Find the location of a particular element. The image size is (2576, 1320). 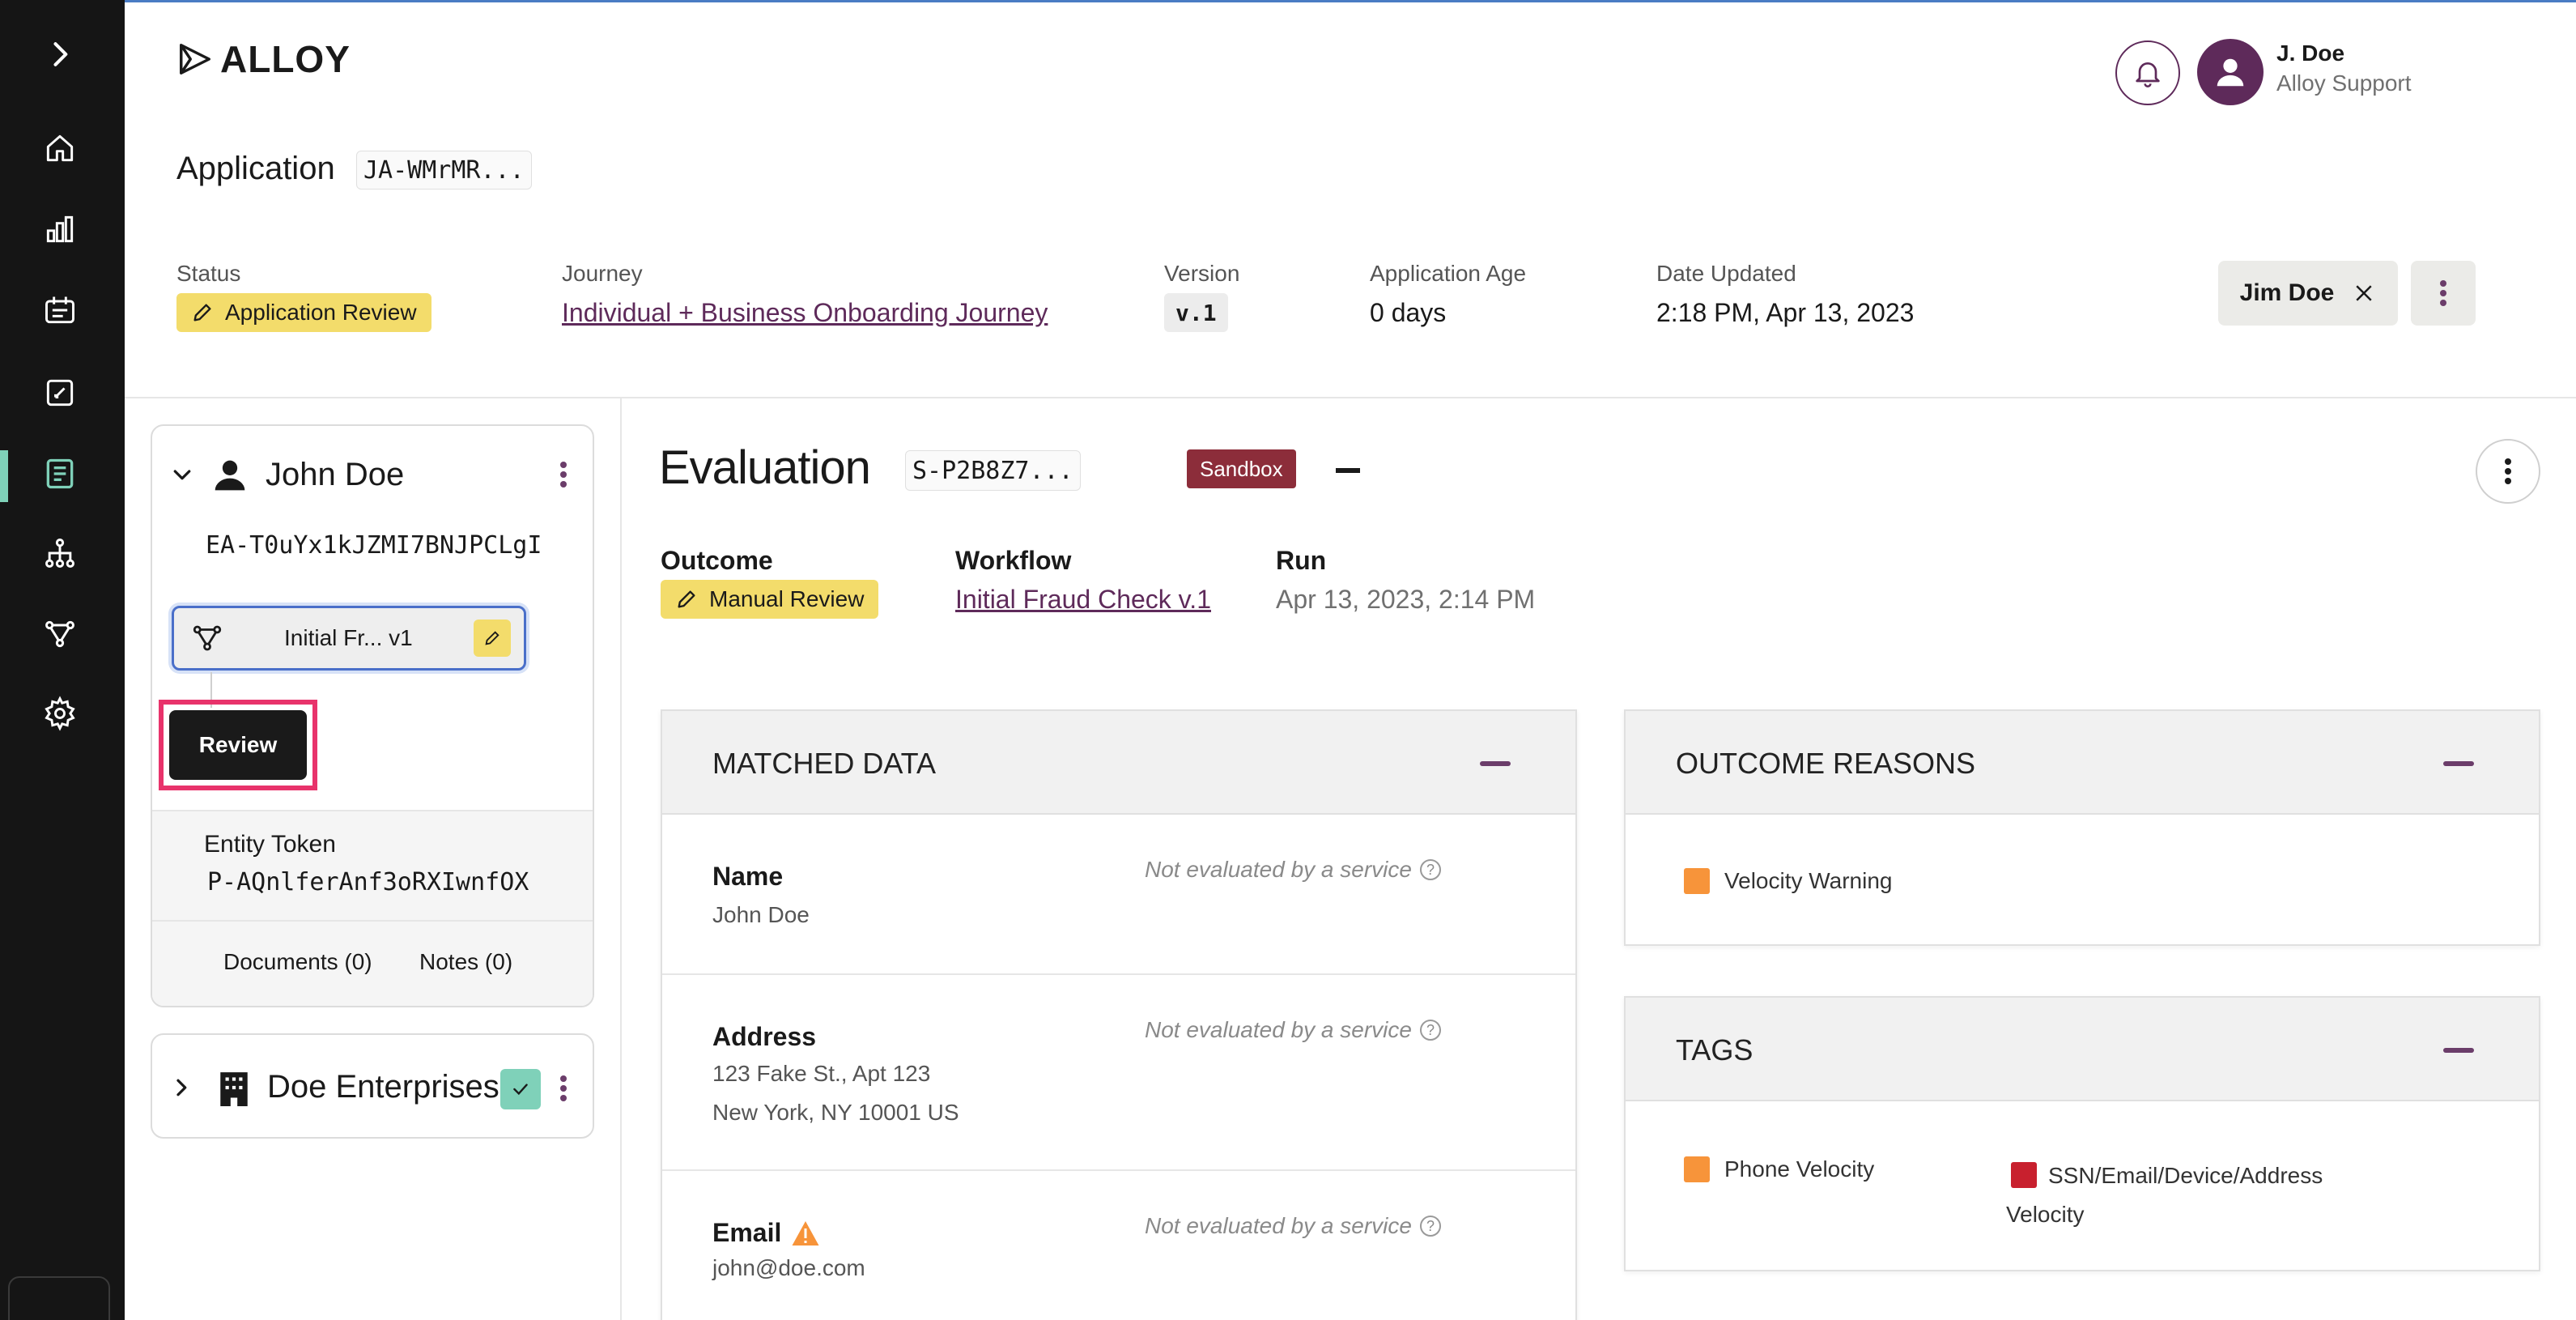

header-divider is located at coordinates (1350, 397).